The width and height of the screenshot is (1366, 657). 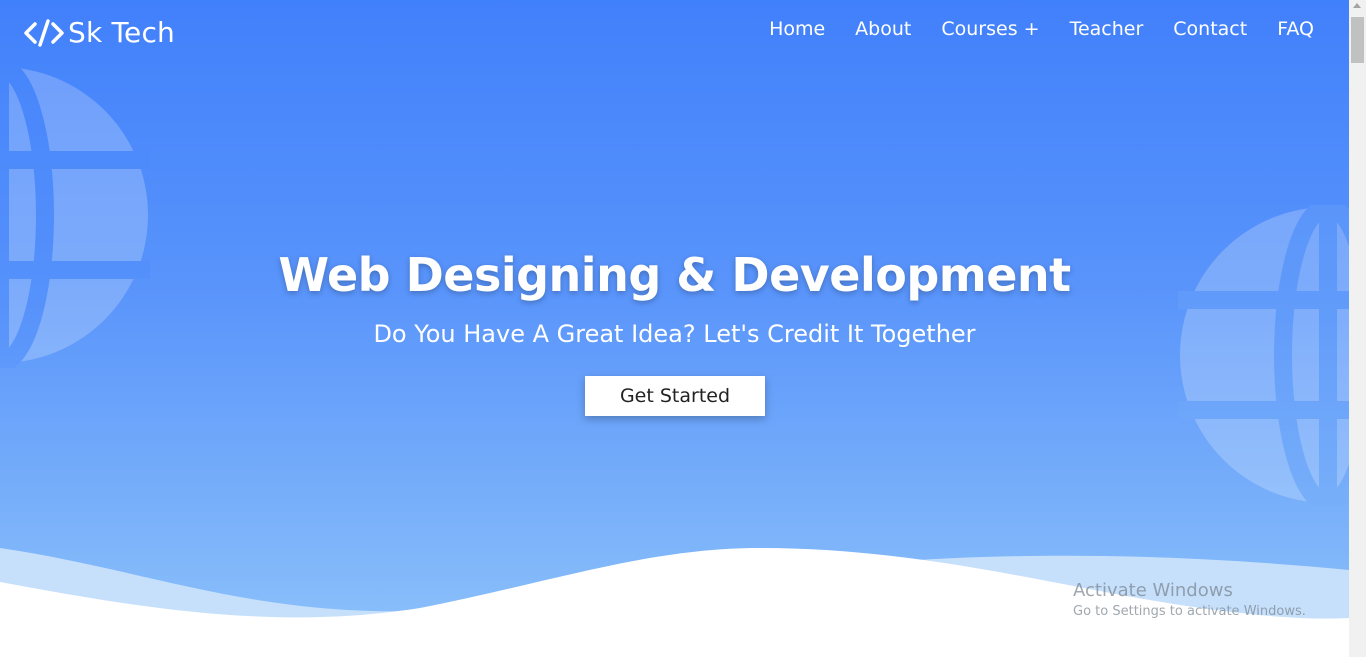 What do you see at coordinates (1357, 5) in the screenshot?
I see `scroll-up-arrow-icon` at bounding box center [1357, 5].